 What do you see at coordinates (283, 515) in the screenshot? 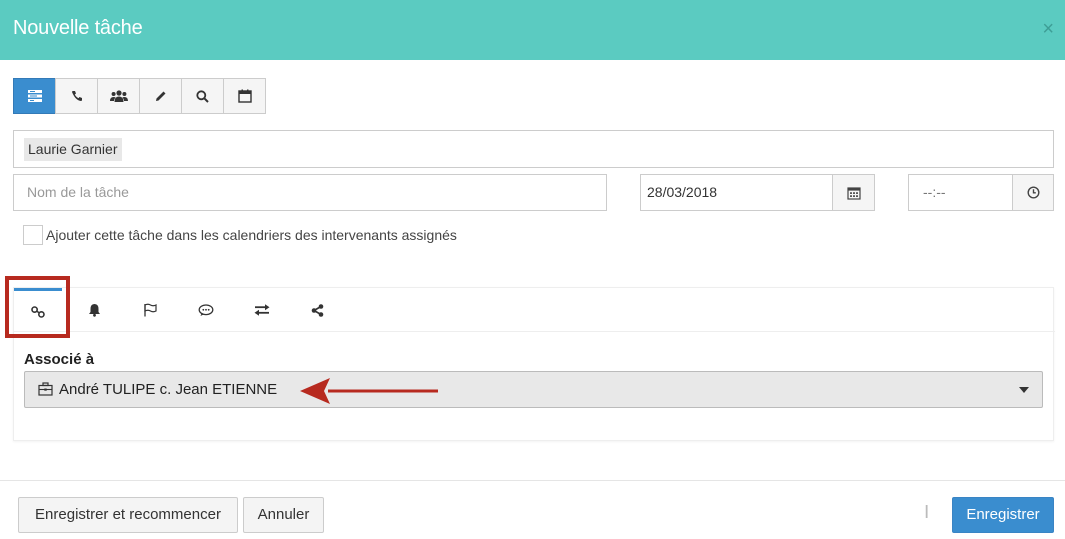
I see `cancel-button: Annuler` at bounding box center [283, 515].